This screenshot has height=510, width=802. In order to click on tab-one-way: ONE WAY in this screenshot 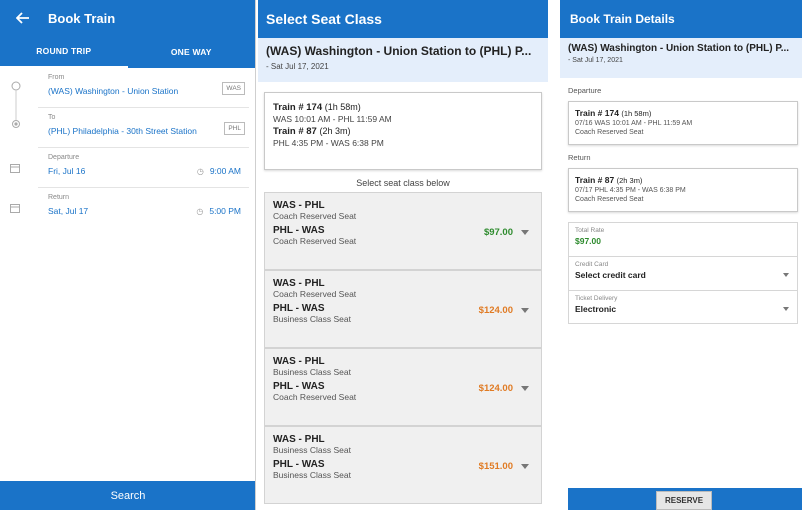, I will do `click(192, 52)`.